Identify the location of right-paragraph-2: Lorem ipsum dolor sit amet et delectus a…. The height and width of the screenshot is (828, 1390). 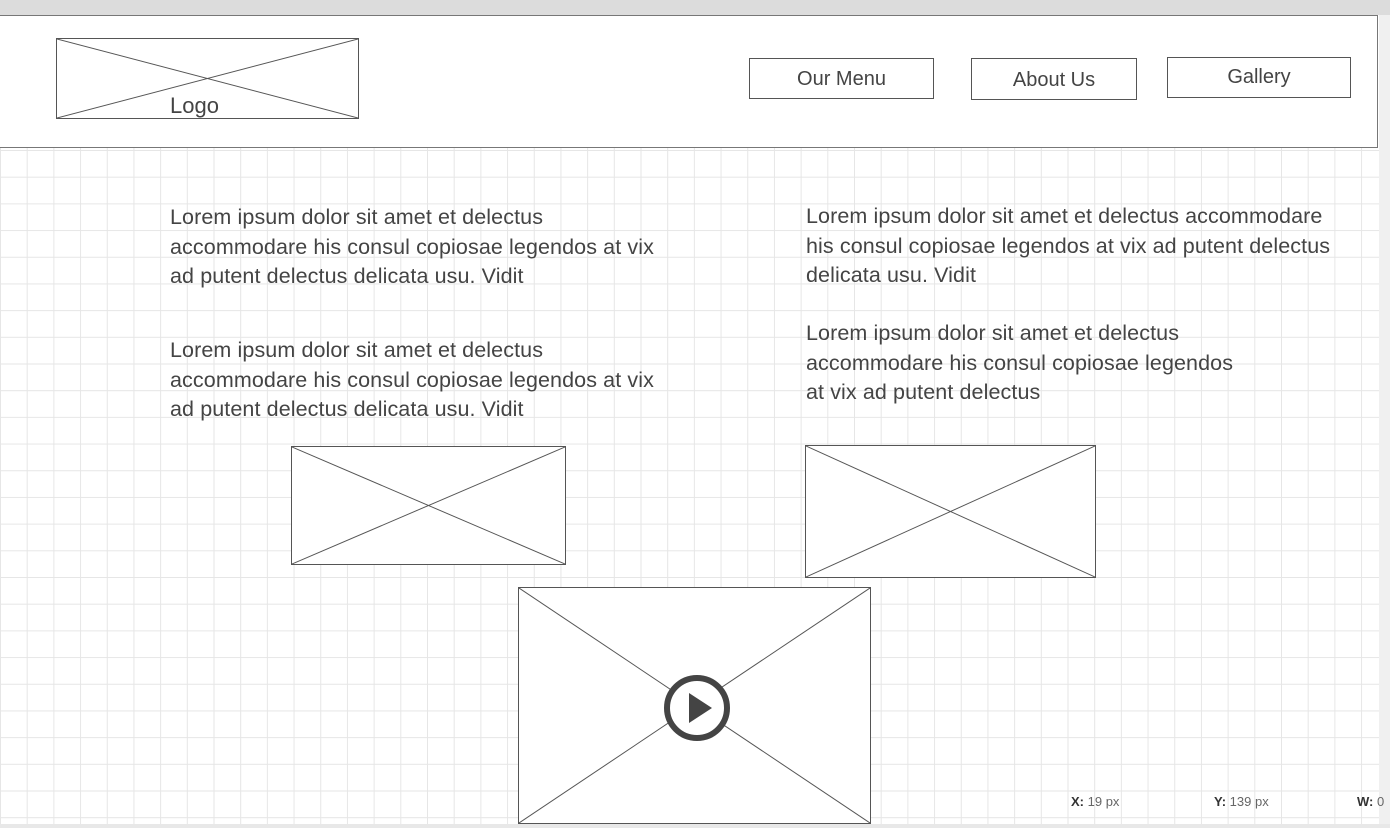
(1020, 362).